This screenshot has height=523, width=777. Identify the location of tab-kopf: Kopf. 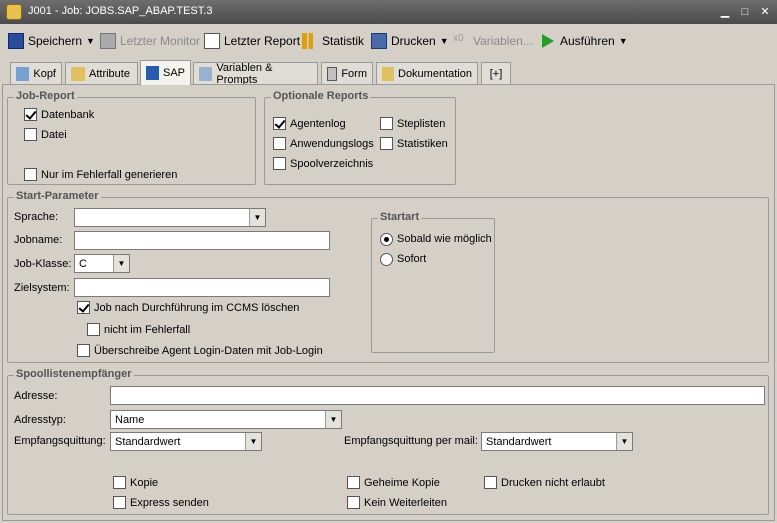
(36, 73).